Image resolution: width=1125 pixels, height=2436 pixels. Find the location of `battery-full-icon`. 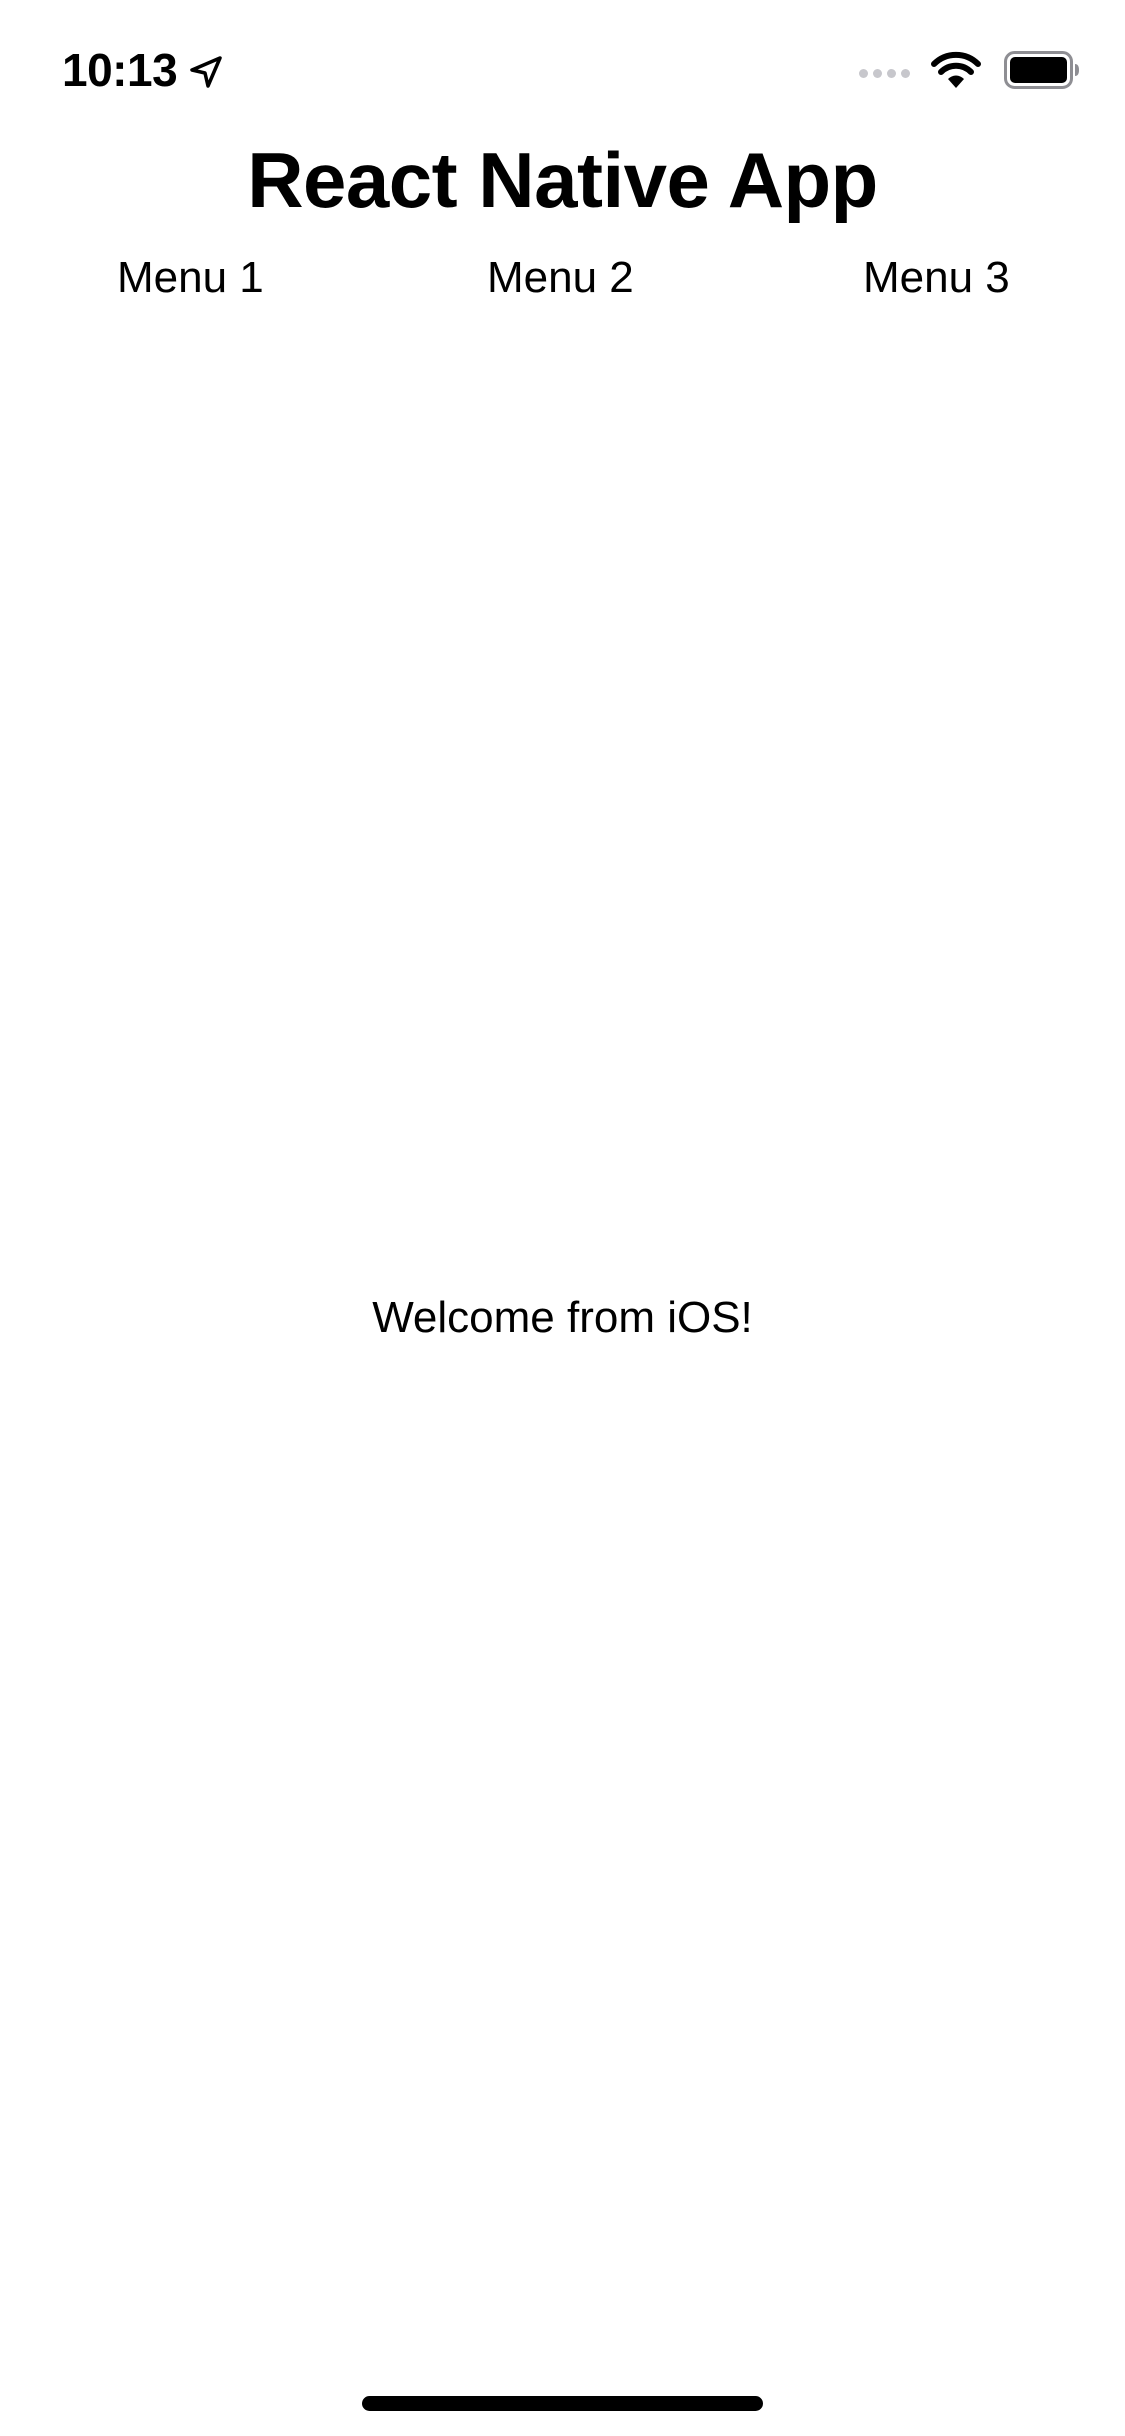

battery-full-icon is located at coordinates (1041, 70).